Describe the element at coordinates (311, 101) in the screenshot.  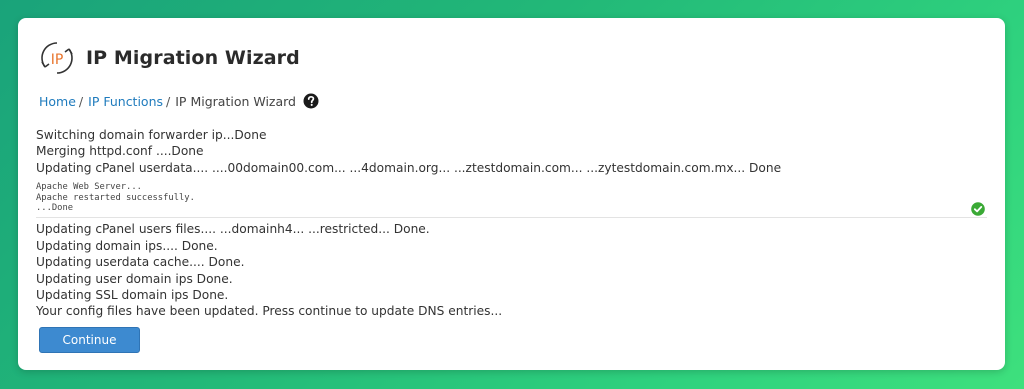
I see `question-circle-icon` at that location.